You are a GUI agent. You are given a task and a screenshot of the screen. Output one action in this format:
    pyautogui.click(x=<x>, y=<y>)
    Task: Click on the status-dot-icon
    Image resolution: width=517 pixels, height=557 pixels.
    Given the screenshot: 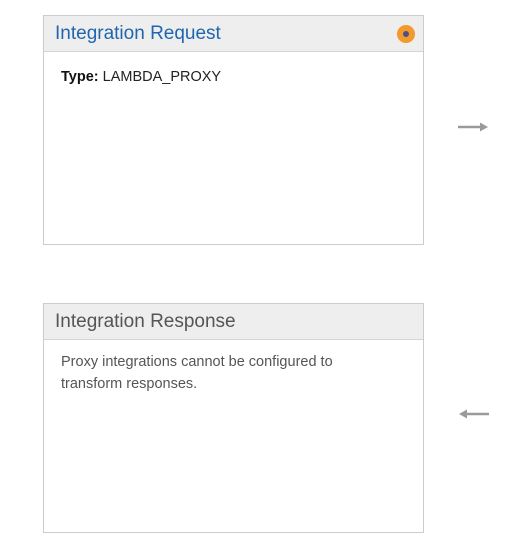 What is the action you would take?
    pyautogui.click(x=406, y=34)
    